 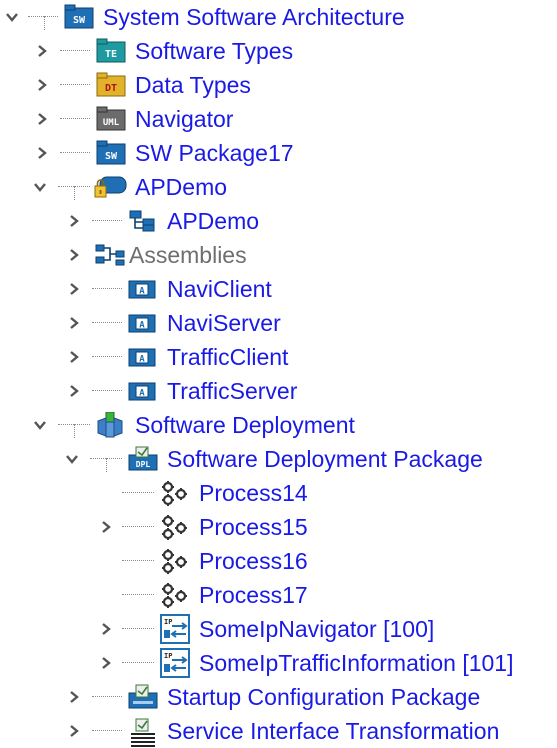 I want to click on tree-node-someip-traffic-information: IP SomeIpTrafficInformation [101], so click(x=278, y=663).